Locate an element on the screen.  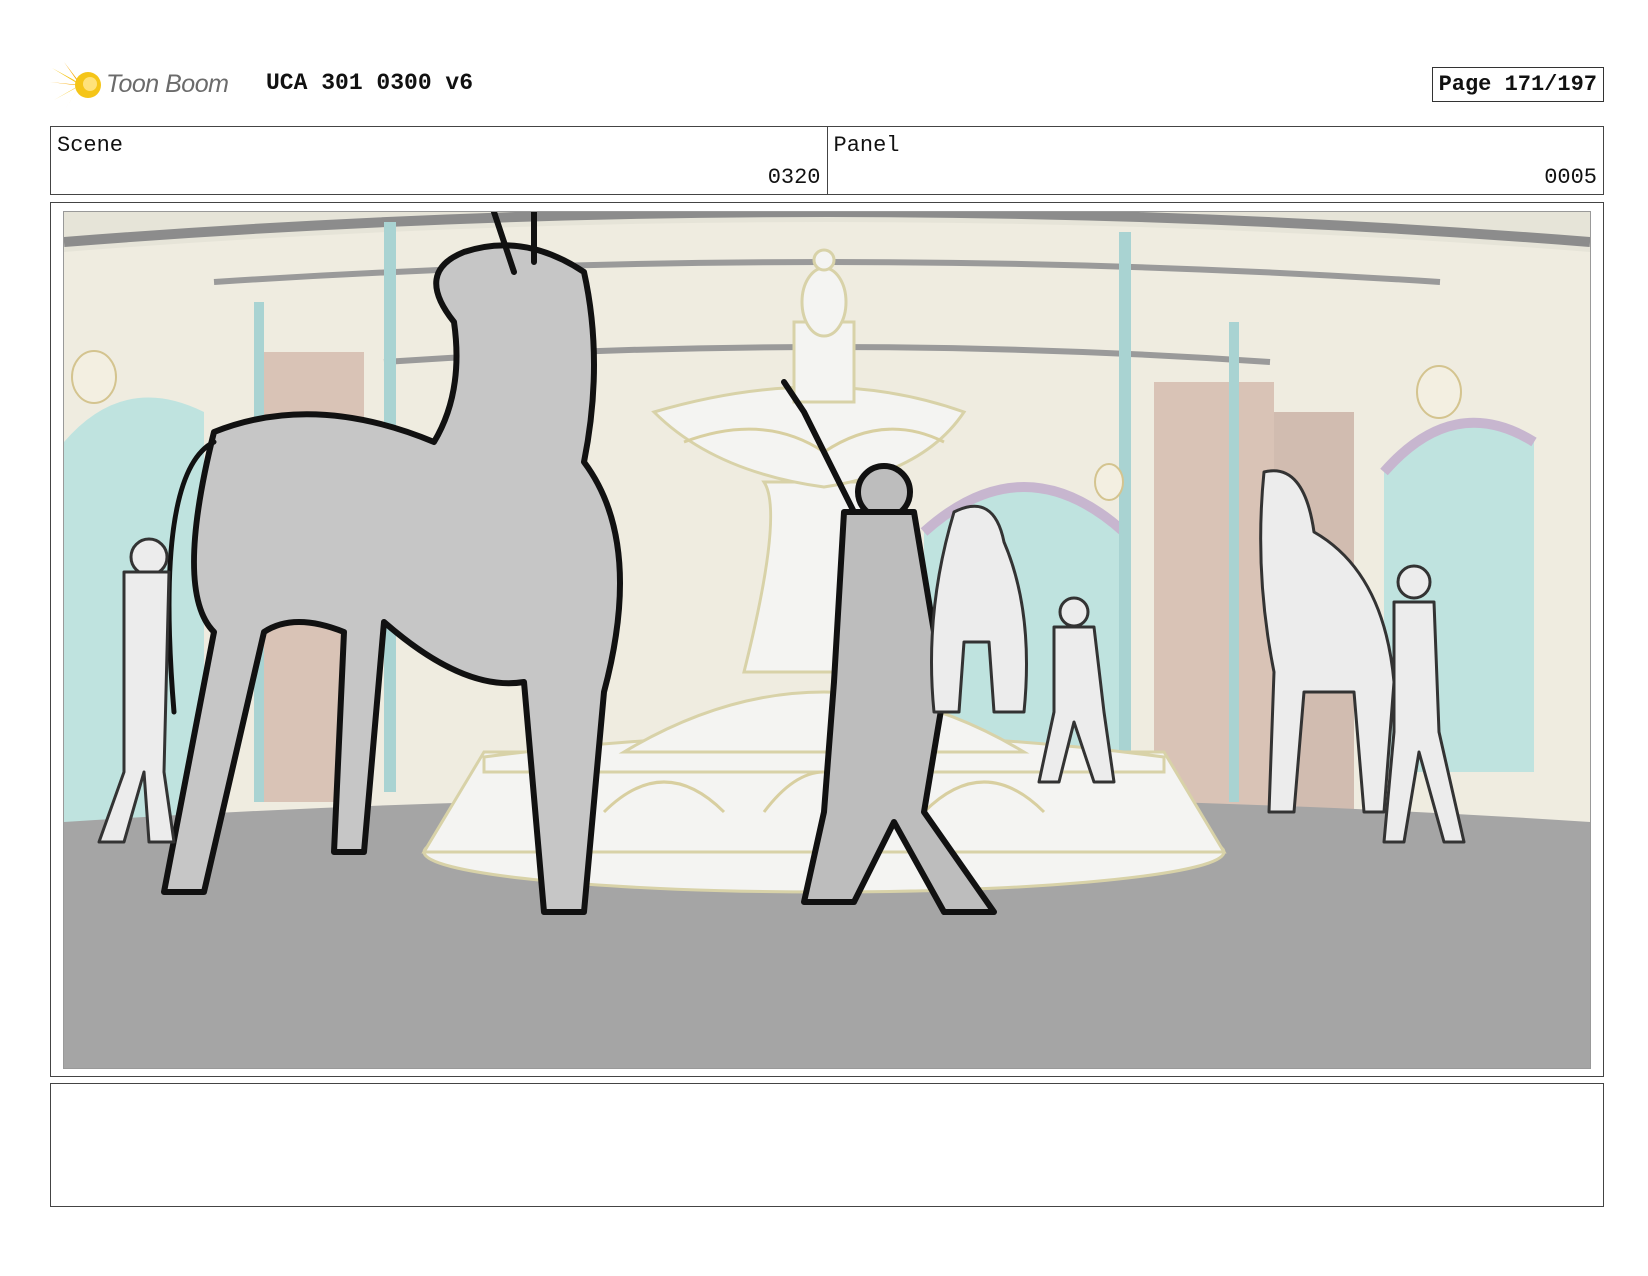
toon-boom-logo: Toon Boom is located at coordinates (150, 85).